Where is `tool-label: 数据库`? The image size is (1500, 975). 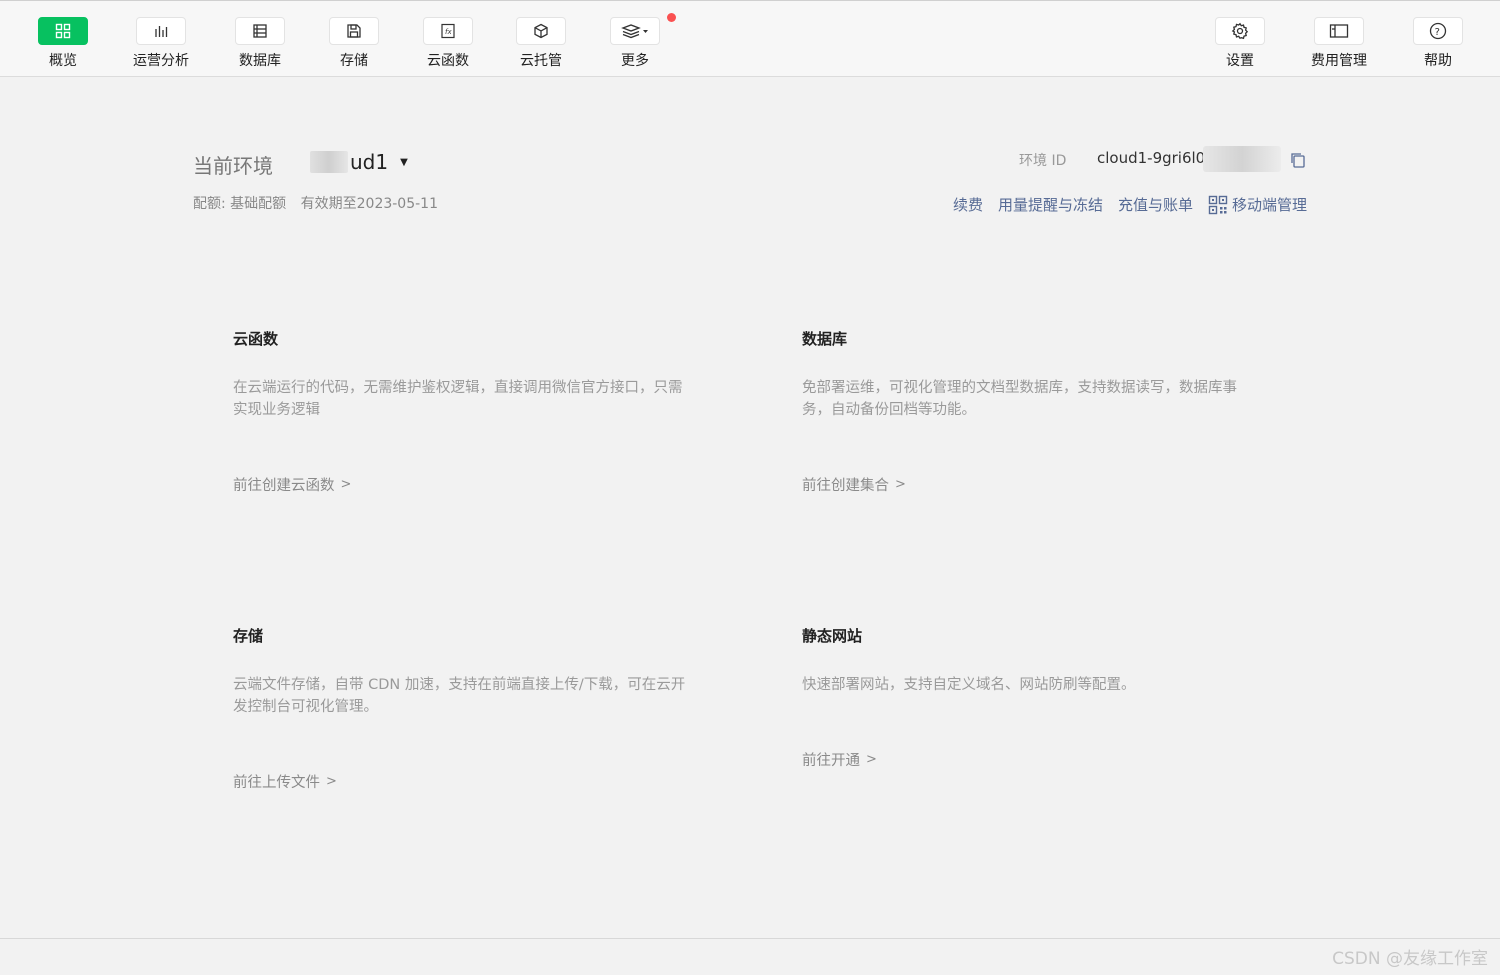 tool-label: 数据库 is located at coordinates (260, 61).